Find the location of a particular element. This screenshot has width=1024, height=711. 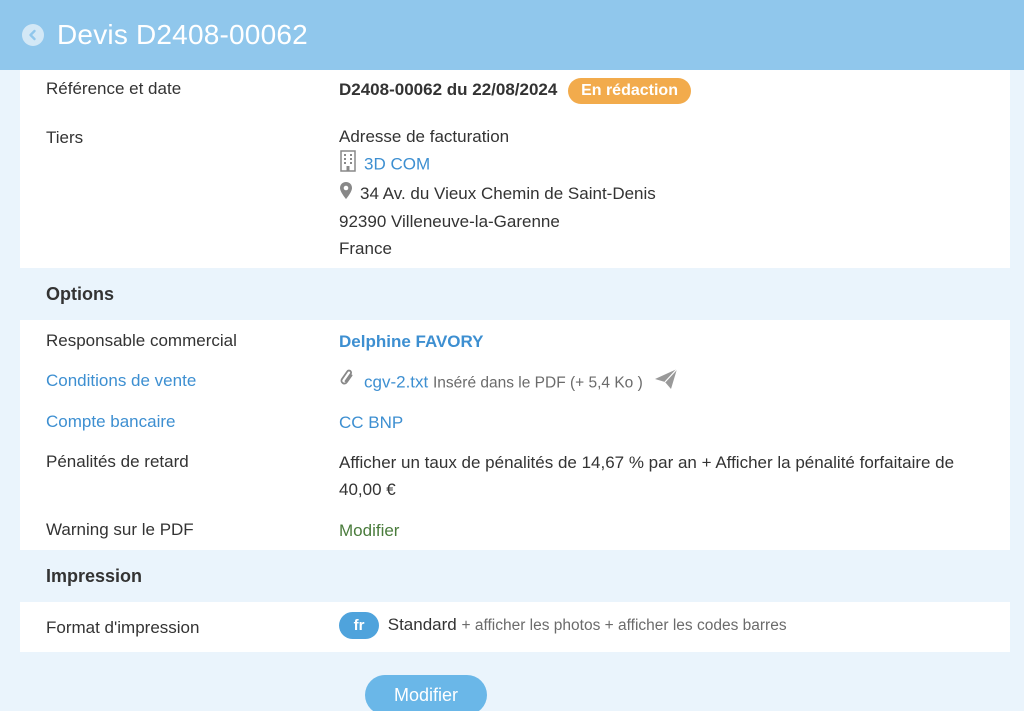

ref-value: D2408-00062 du 22/08/2024 is located at coordinates (448, 89).